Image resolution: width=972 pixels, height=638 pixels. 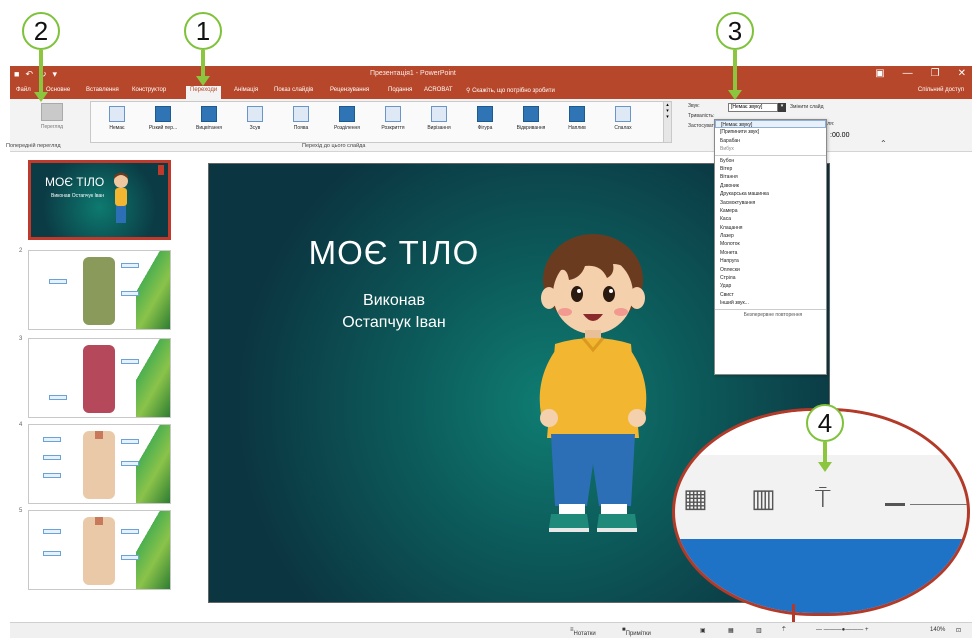 What do you see at coordinates (770, 244) in the screenshot?
I see `sound-option: Молоток` at bounding box center [770, 244].